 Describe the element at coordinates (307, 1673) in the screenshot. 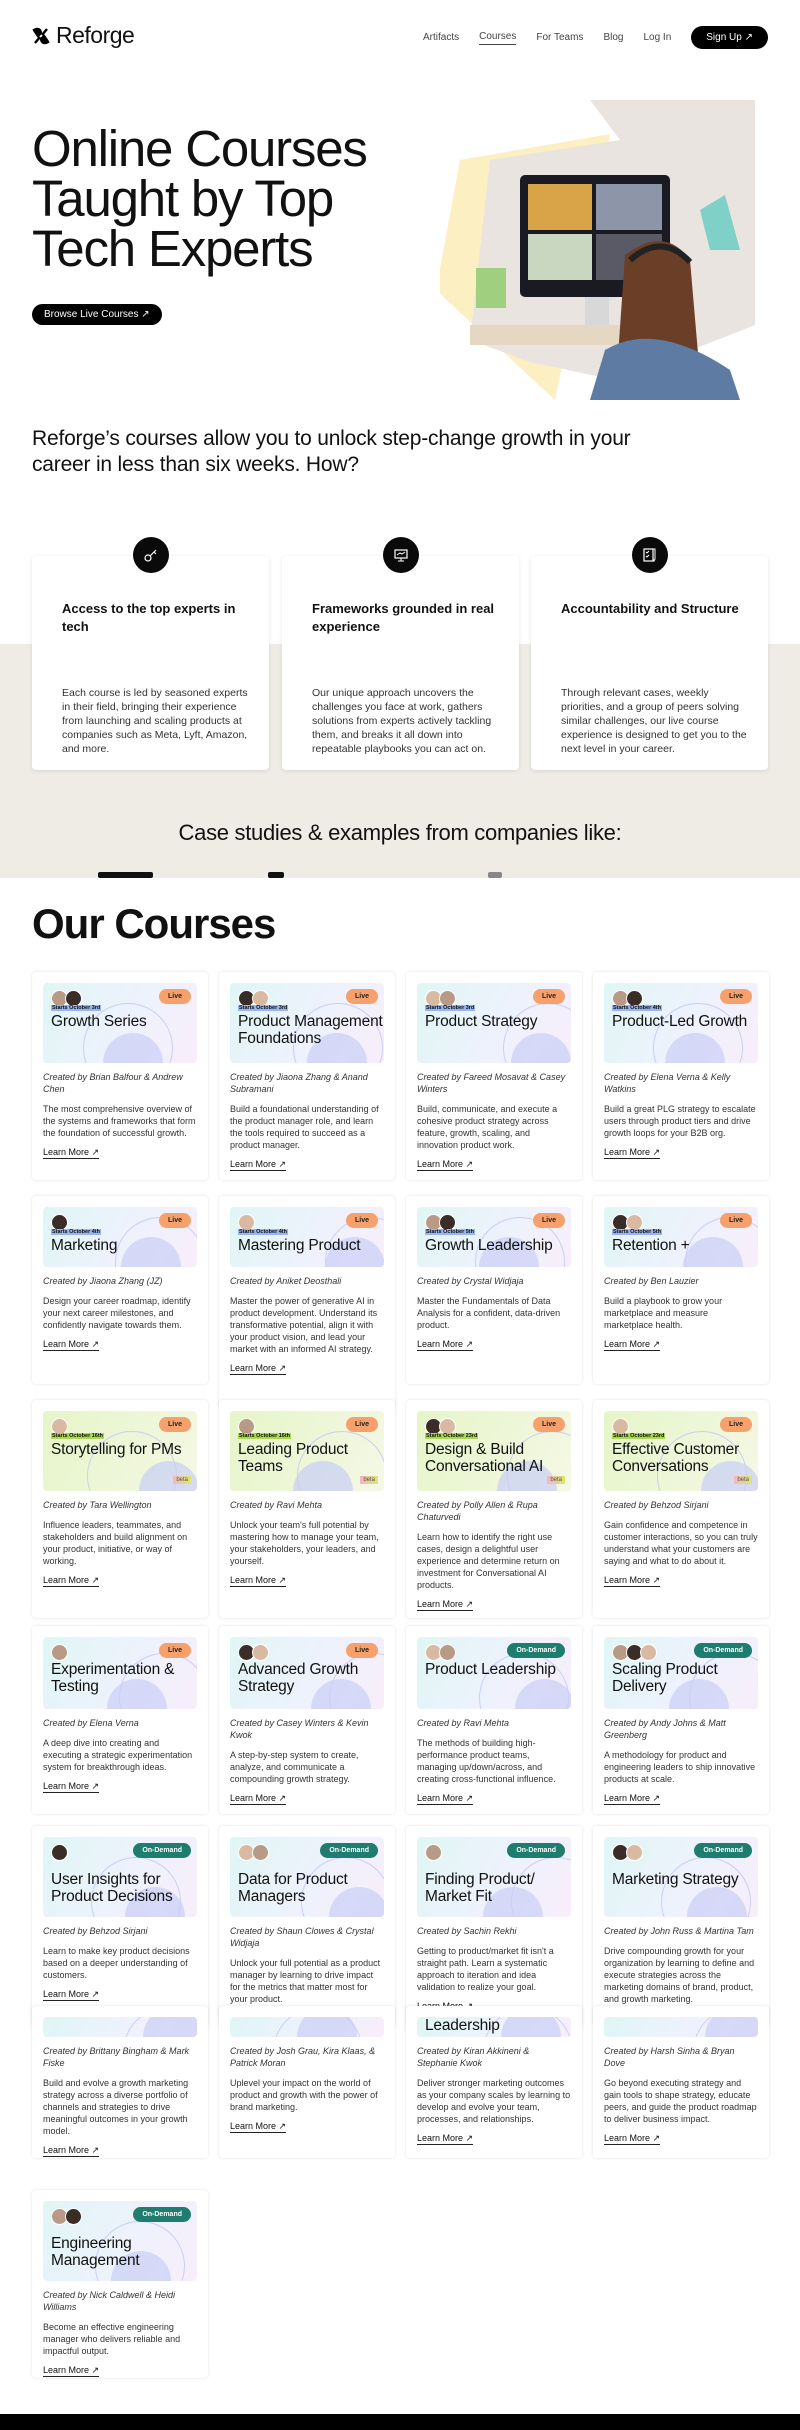

I see `course-thumbnail: Live Advanced Growth Strategy` at that location.